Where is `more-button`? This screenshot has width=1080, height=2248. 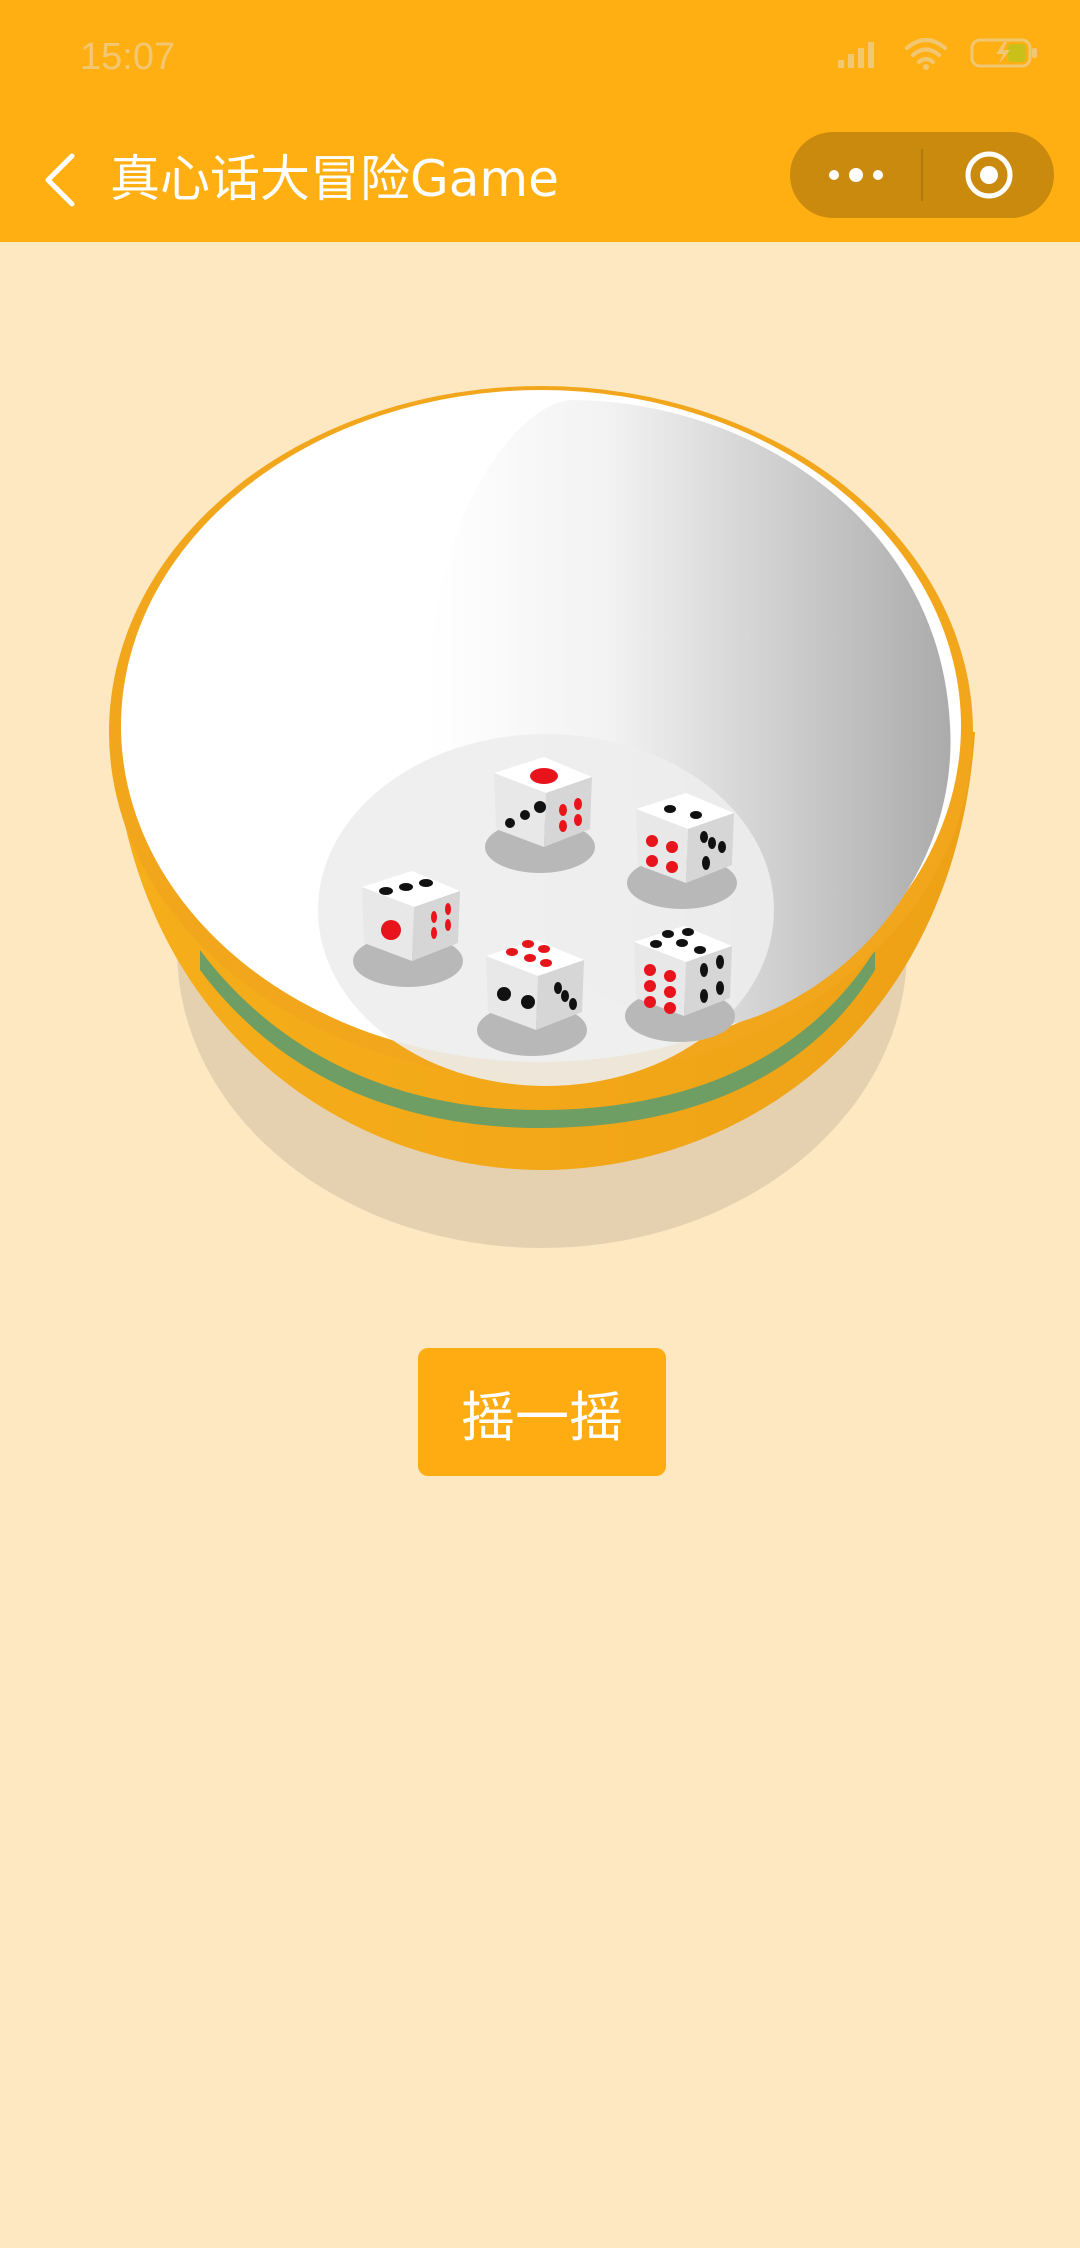 more-button is located at coordinates (855, 175).